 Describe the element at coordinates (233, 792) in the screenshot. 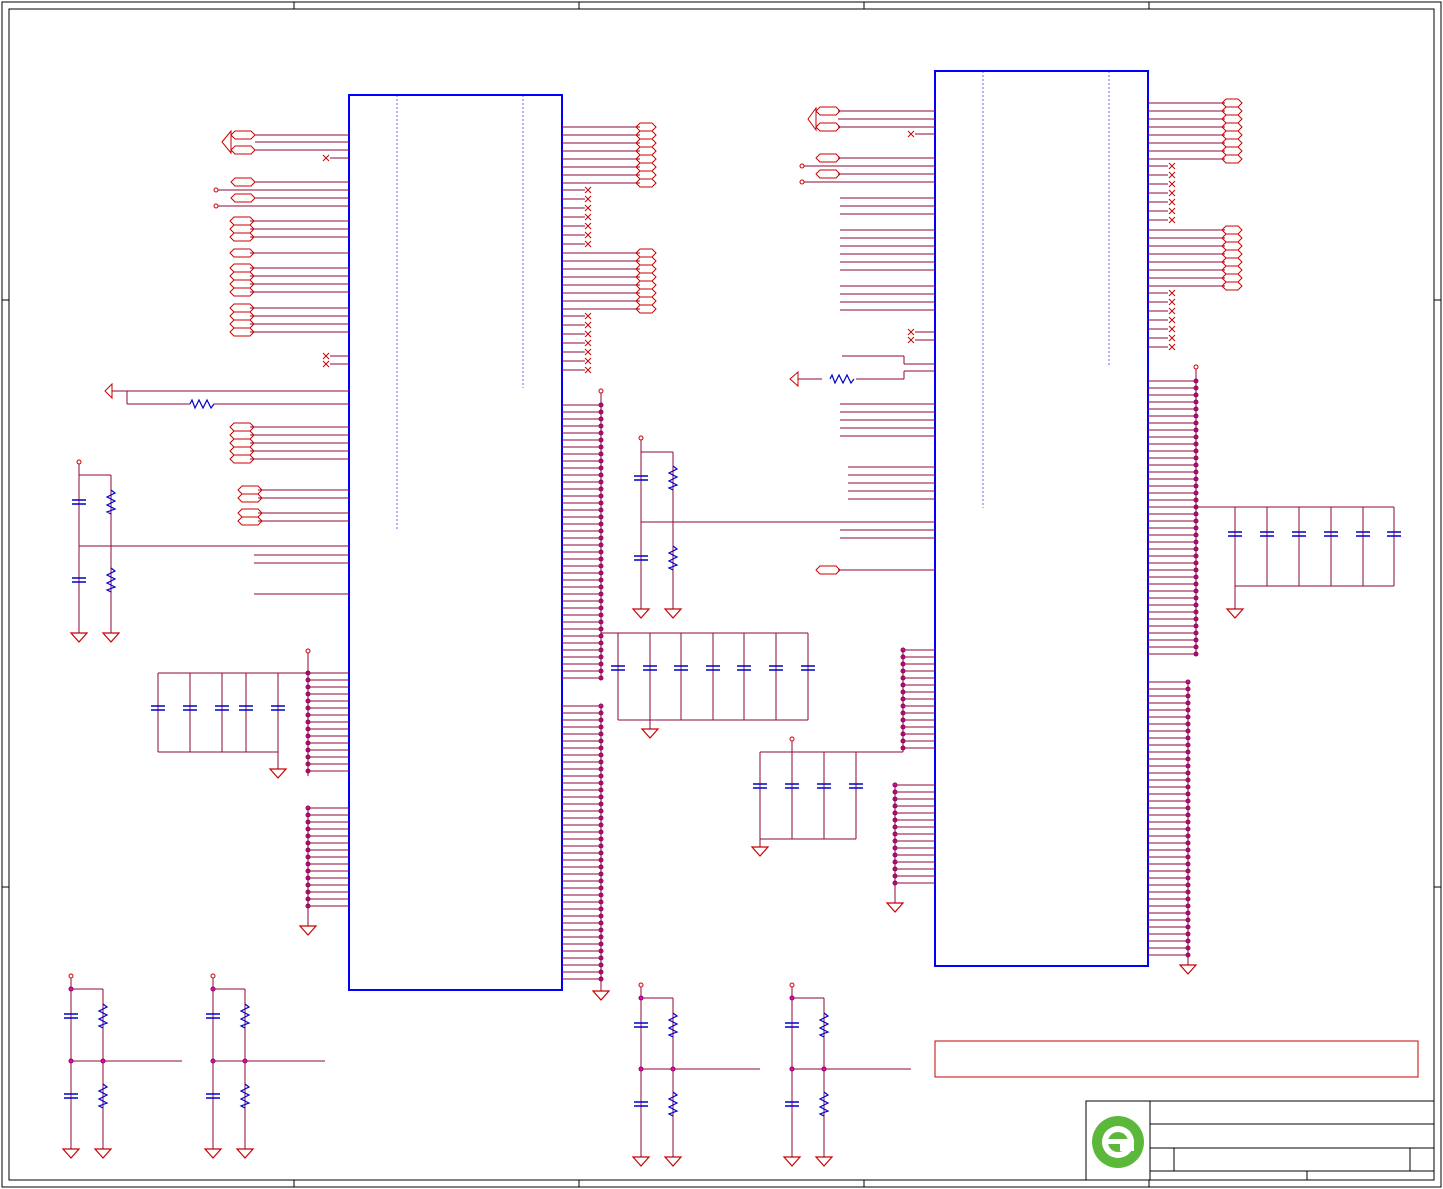

I see `left-cap-bank` at that location.